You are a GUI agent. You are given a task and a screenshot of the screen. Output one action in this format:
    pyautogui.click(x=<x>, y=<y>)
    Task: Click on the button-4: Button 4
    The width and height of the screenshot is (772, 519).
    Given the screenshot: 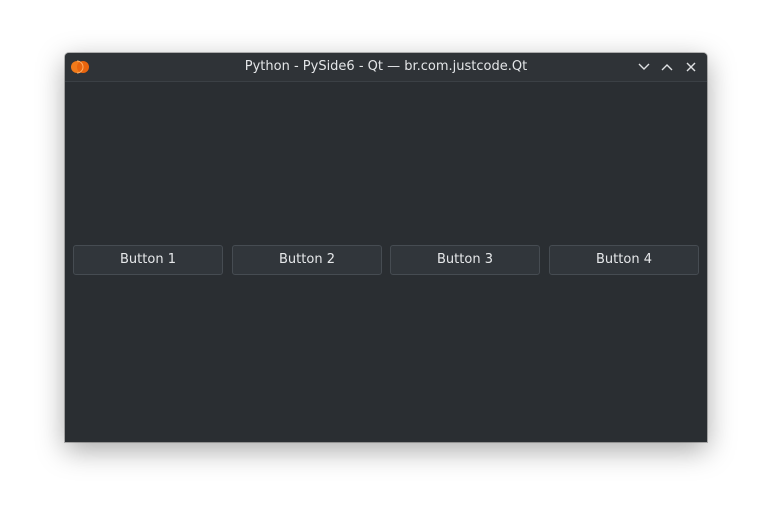 What is the action you would take?
    pyautogui.click(x=624, y=260)
    